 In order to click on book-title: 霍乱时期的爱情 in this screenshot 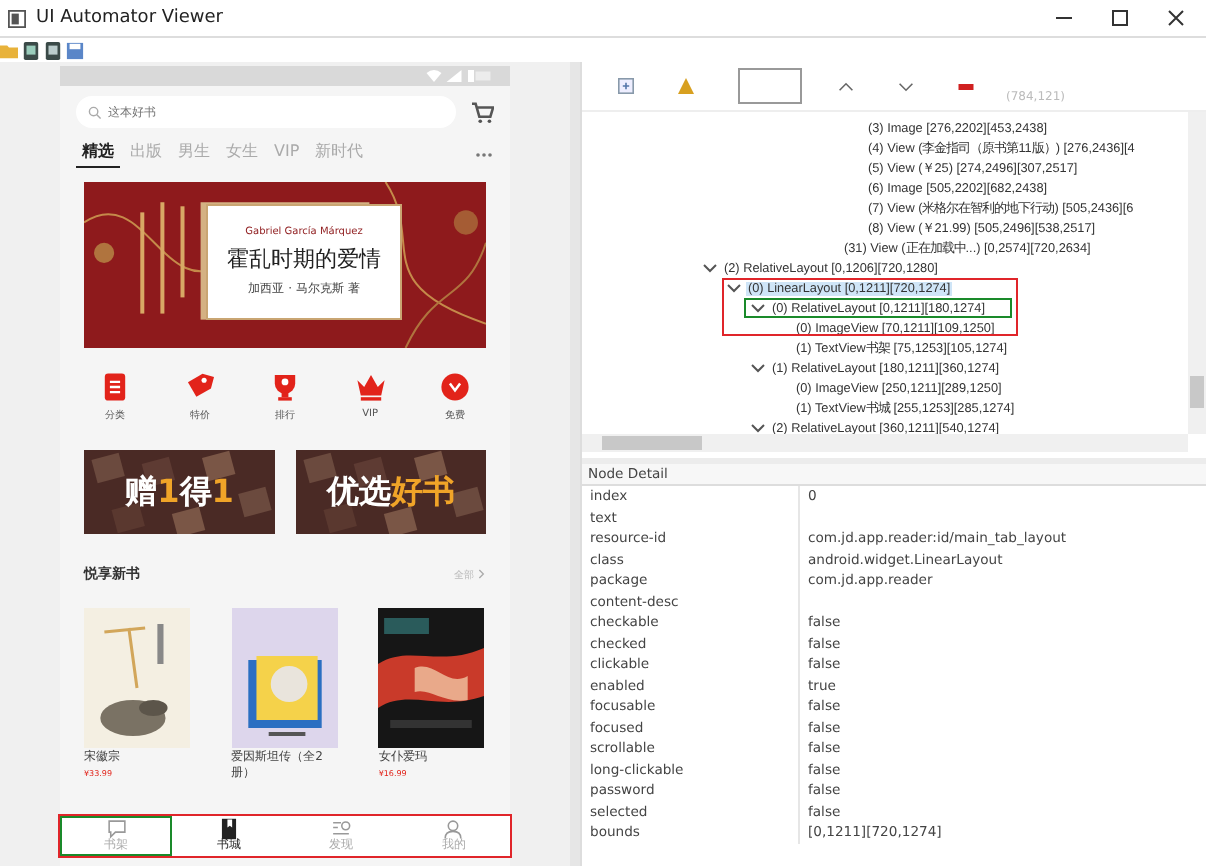, I will do `click(304, 259)`.